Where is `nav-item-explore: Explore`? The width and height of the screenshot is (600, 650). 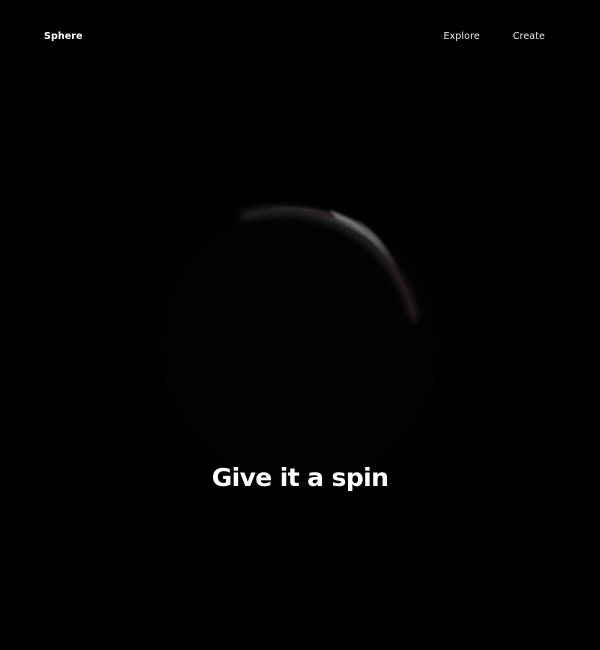
nav-item-explore: Explore is located at coordinates (461, 36).